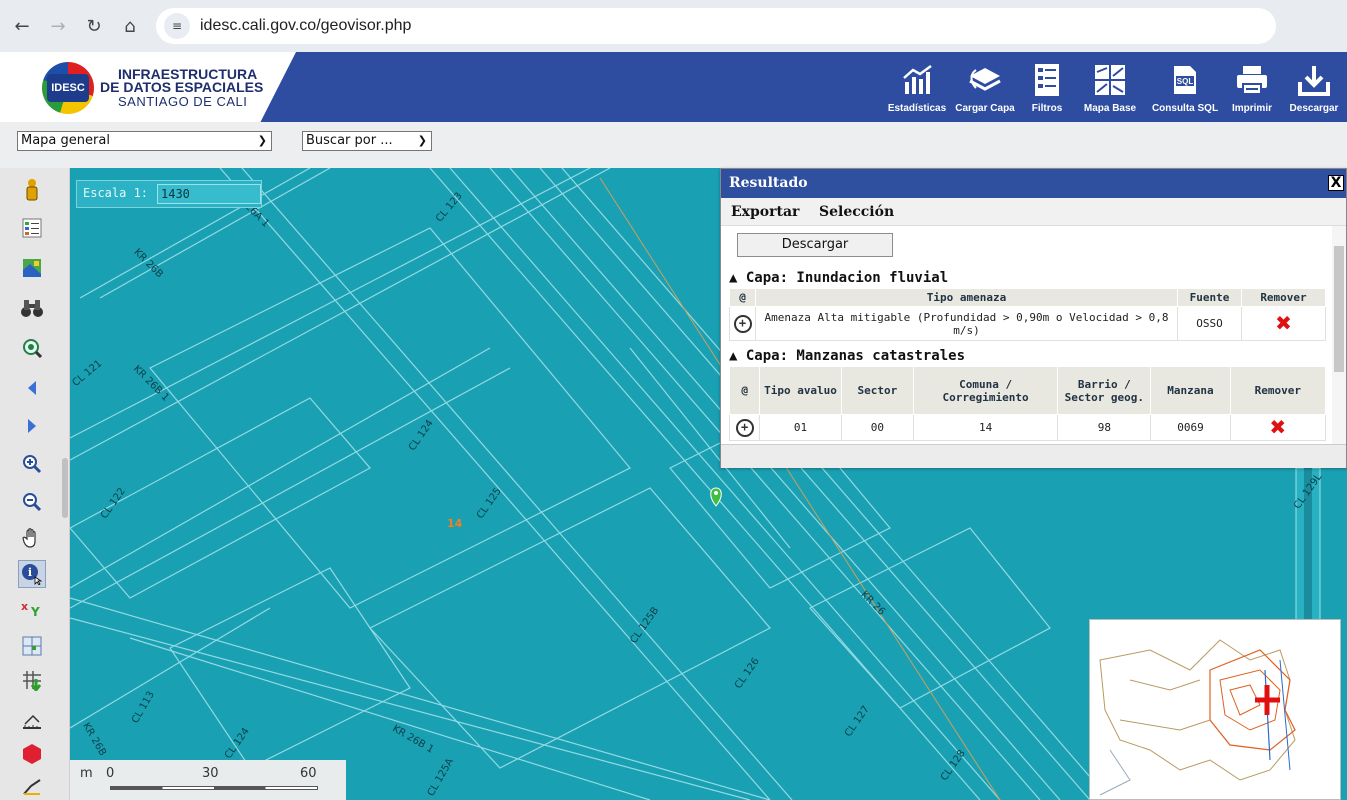  I want to click on logo-line3: SANTIAGO DE CALI, so click(183, 101).